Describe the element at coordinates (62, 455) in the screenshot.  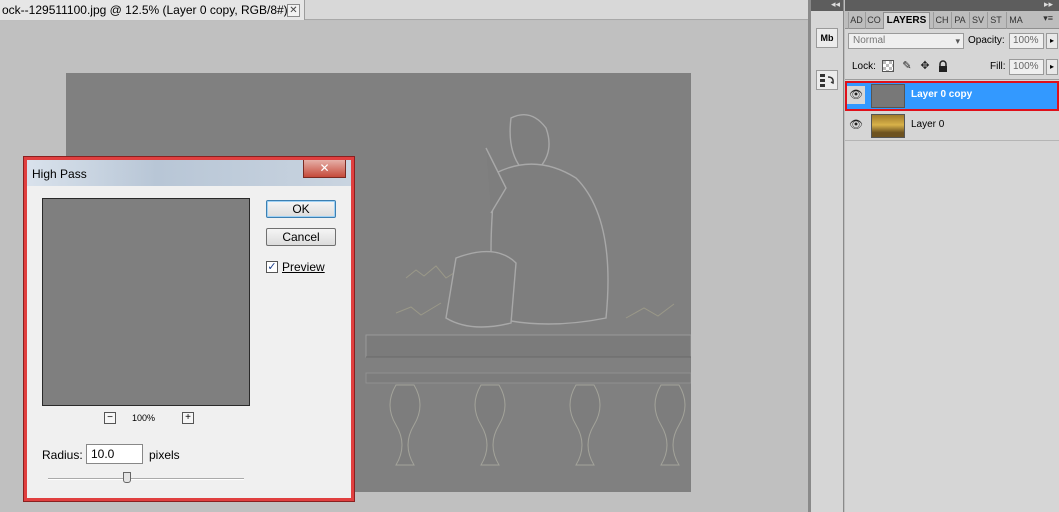
I see `radius-label: Radius:` at that location.